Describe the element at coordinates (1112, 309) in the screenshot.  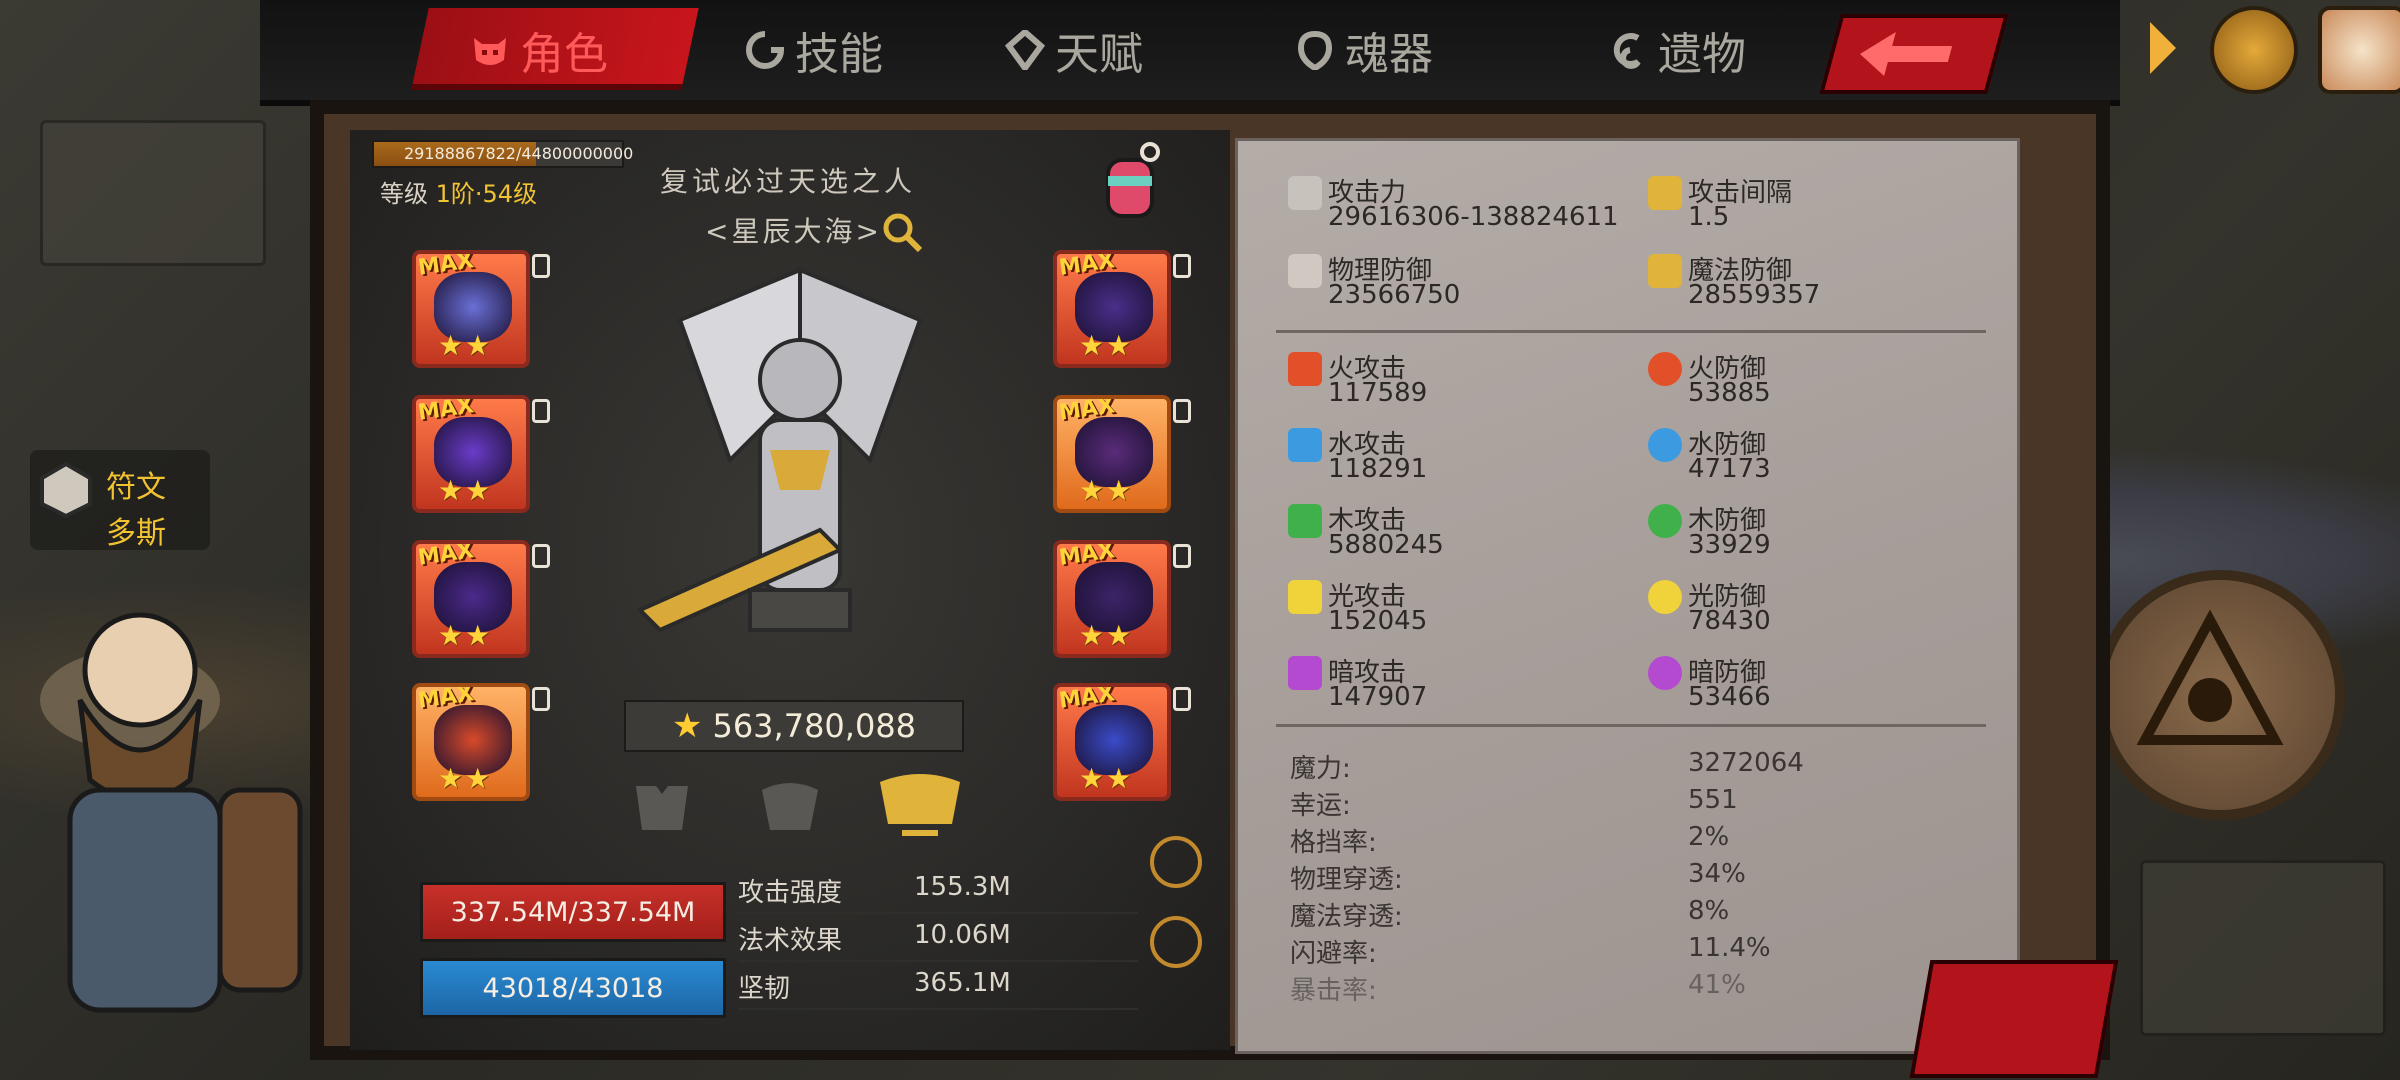
I see `equip-slot-right-1: MAX ★★` at that location.